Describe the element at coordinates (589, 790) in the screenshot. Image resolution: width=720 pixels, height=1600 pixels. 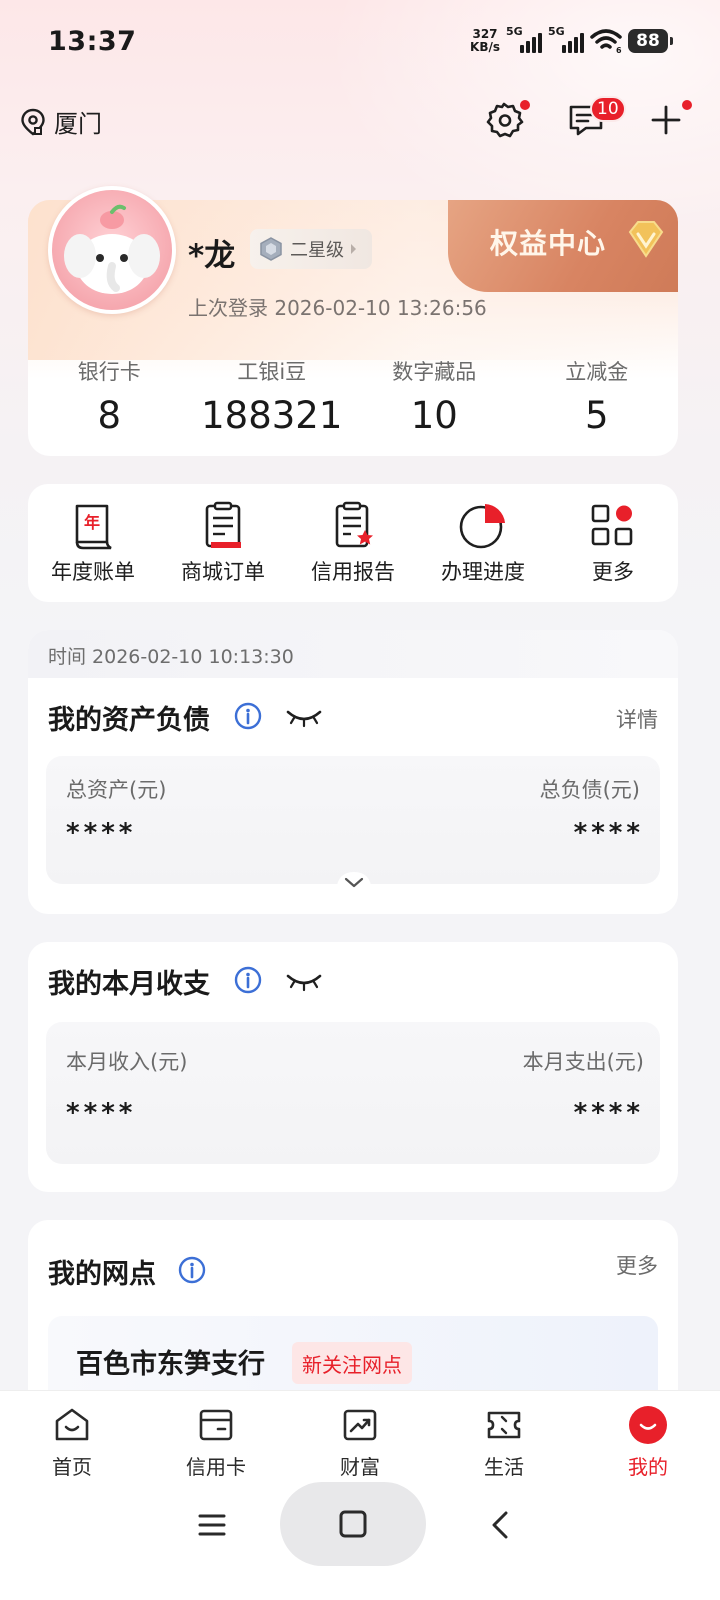
I see `total-debt-label: 总负债(元)` at that location.